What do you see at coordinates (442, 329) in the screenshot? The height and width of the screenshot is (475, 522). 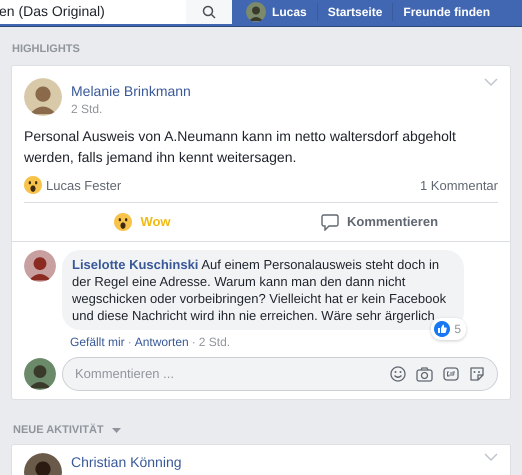 I see `thumbs-up-icon` at bounding box center [442, 329].